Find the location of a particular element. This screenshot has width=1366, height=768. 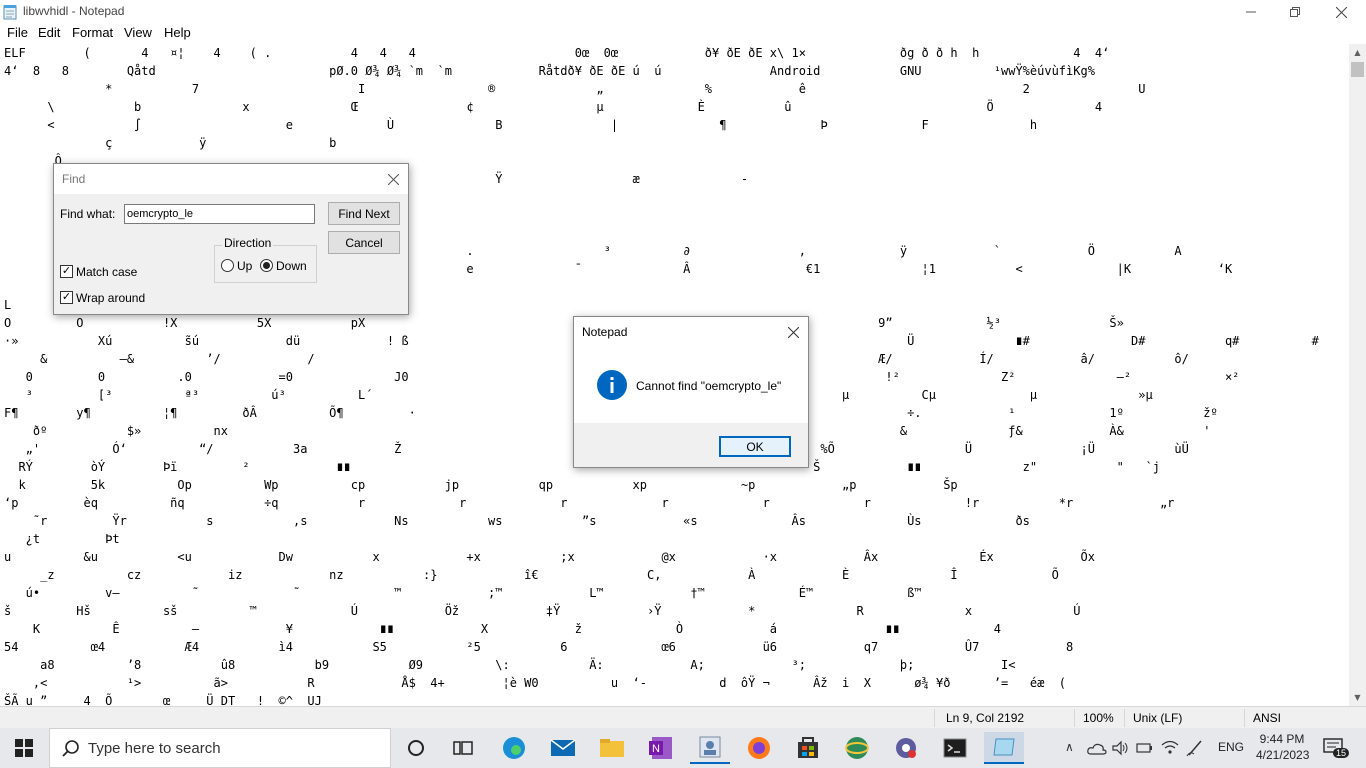

direction-label: Direction is located at coordinates (248, 243).